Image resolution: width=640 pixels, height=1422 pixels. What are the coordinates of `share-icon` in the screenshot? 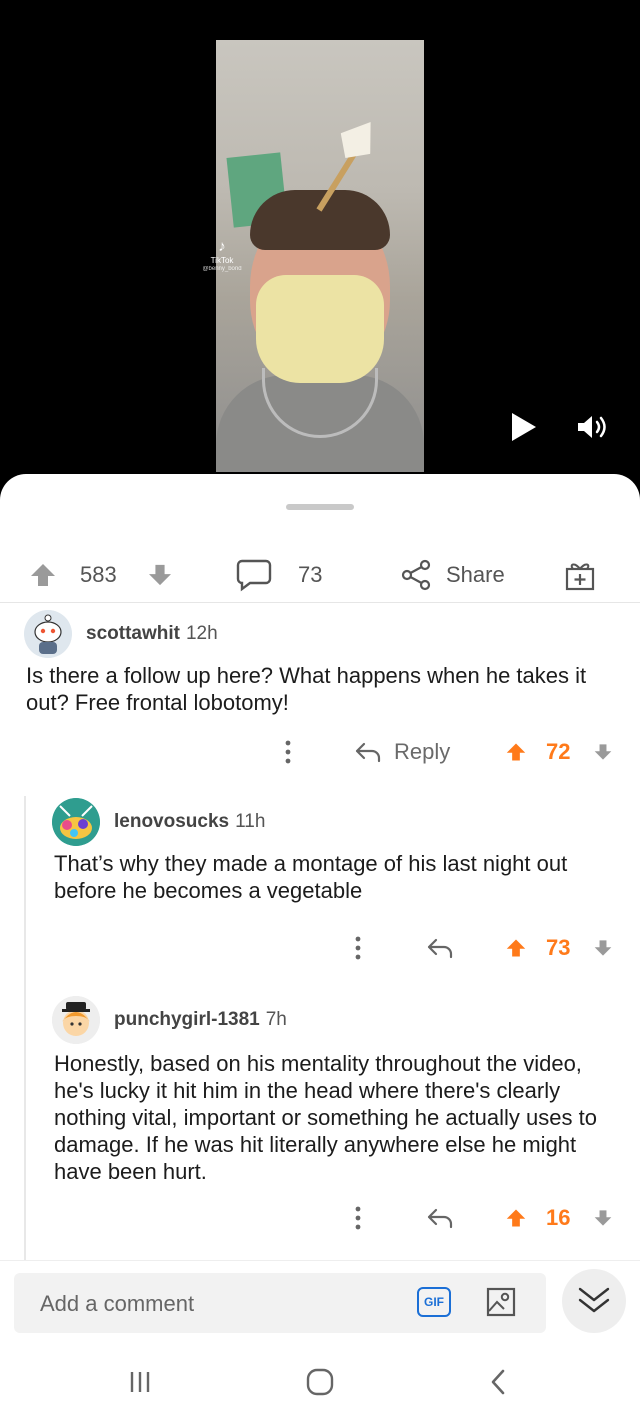 It's located at (416, 575).